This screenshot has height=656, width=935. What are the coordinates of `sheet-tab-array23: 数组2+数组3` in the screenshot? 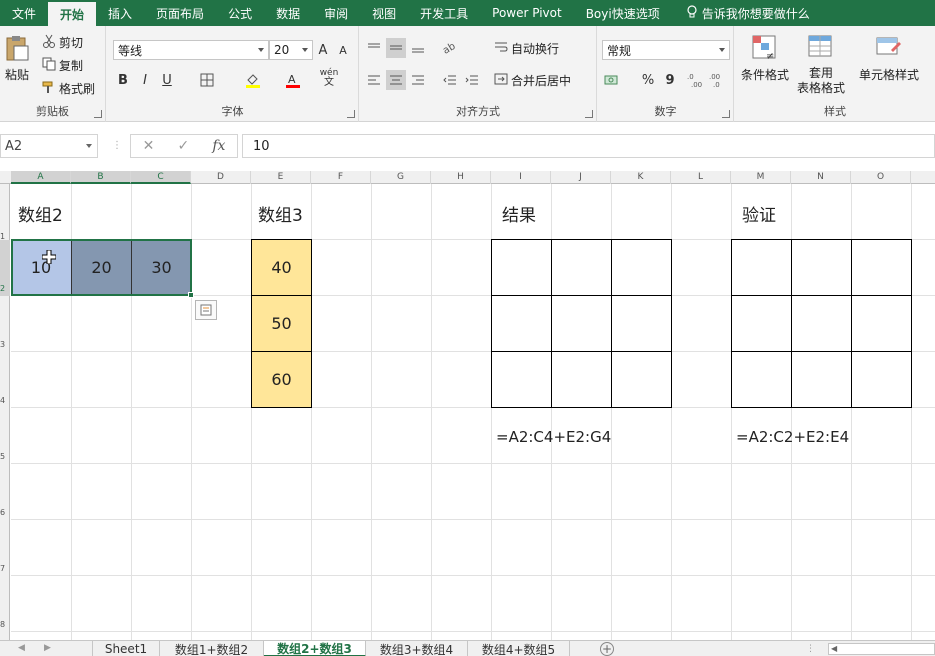 It's located at (315, 648).